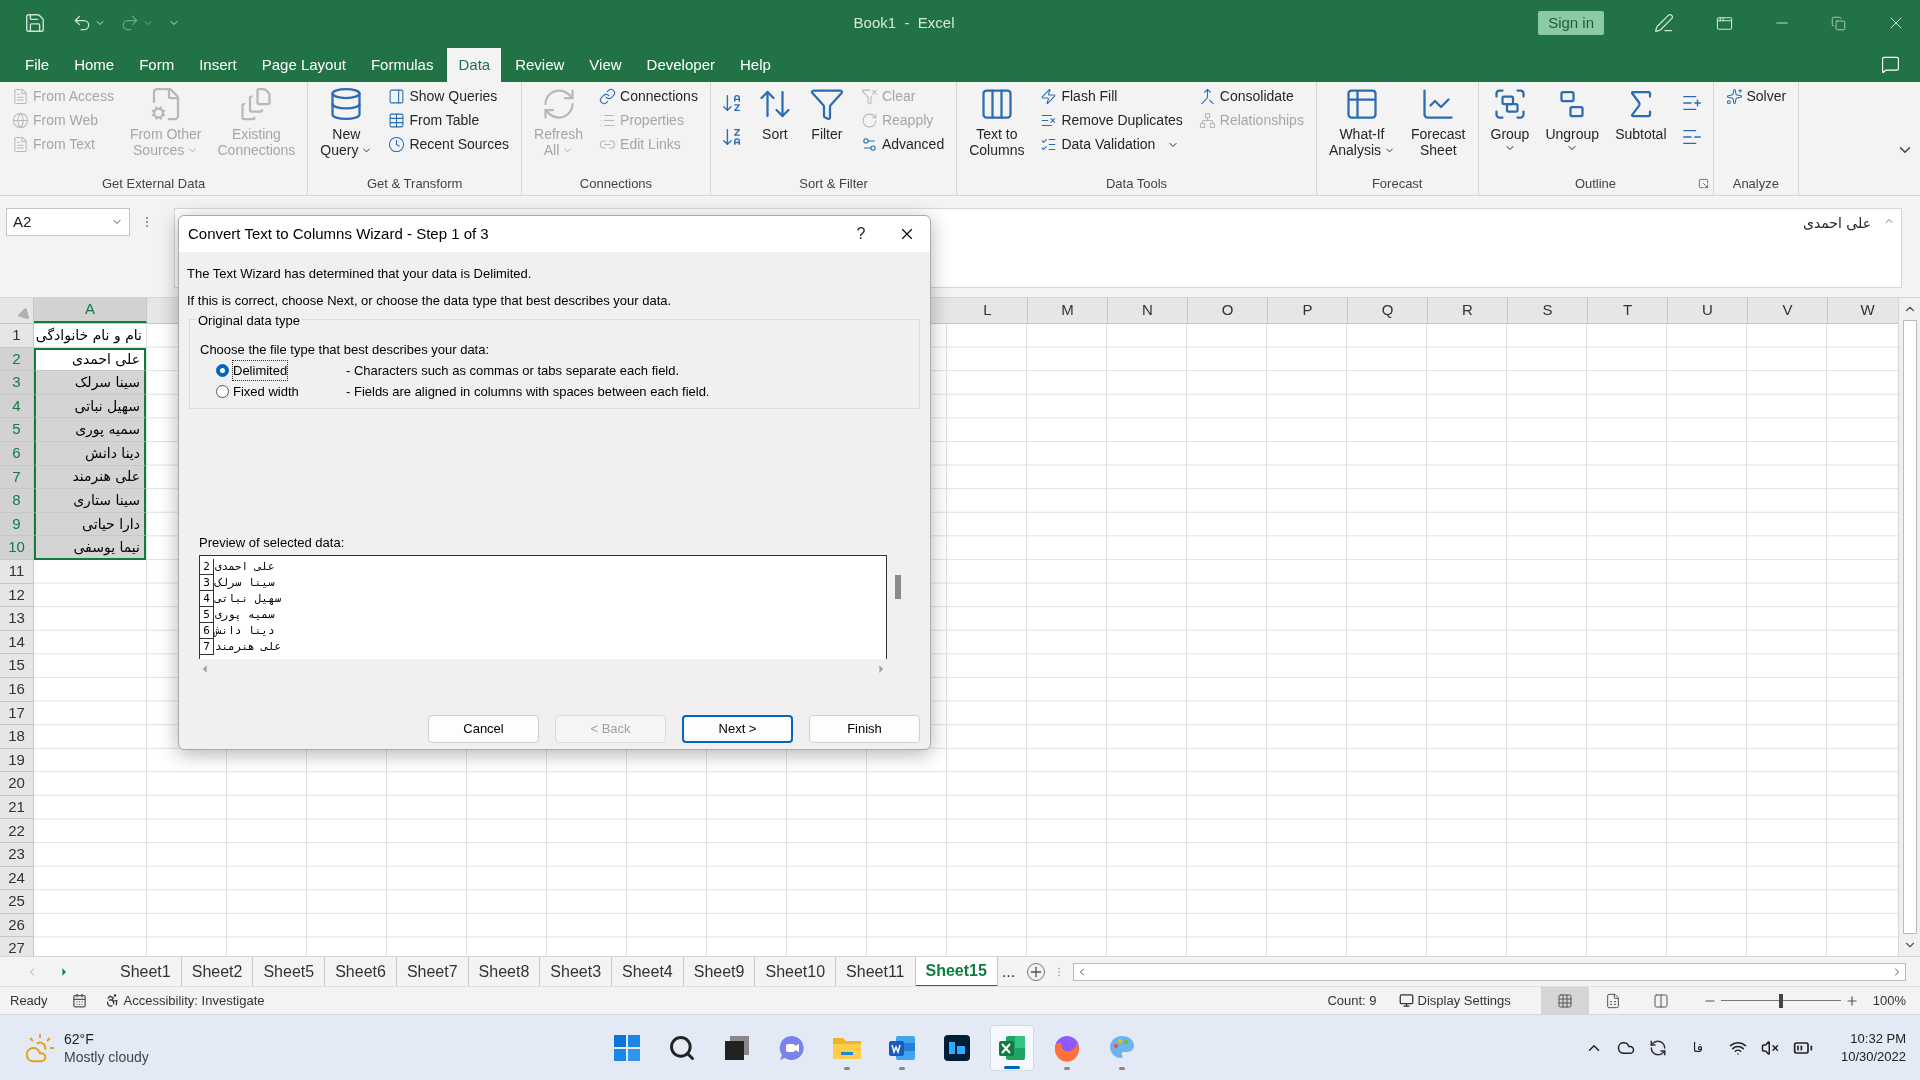 The height and width of the screenshot is (1080, 1920). I want to click on ribbon-button: Connections, so click(648, 96).